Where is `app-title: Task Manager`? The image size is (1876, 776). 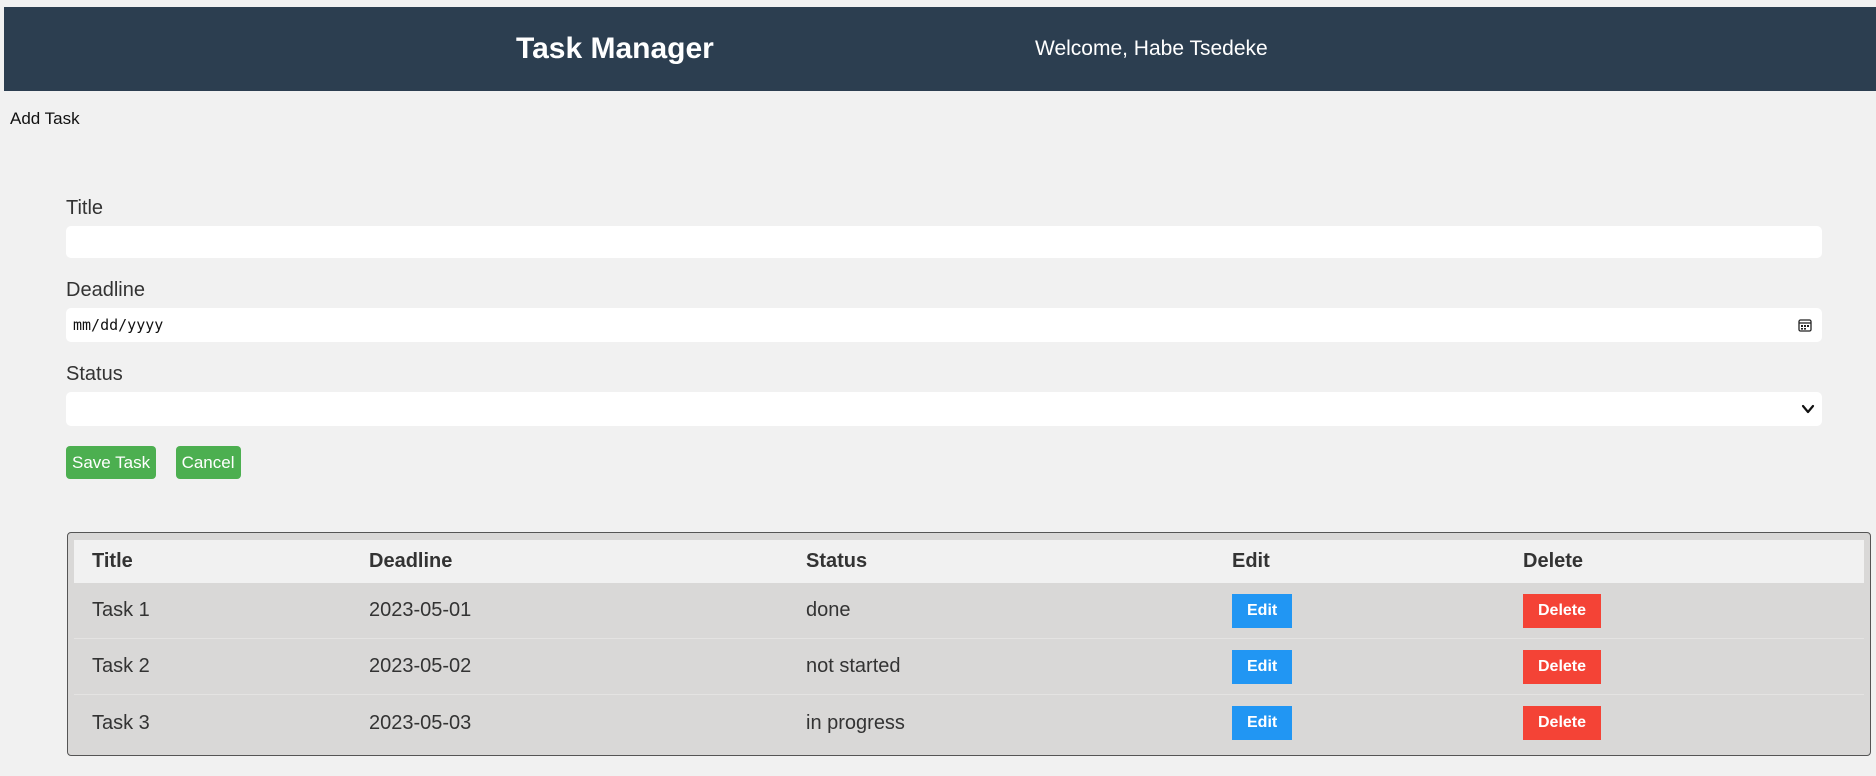
app-title: Task Manager is located at coordinates (615, 48).